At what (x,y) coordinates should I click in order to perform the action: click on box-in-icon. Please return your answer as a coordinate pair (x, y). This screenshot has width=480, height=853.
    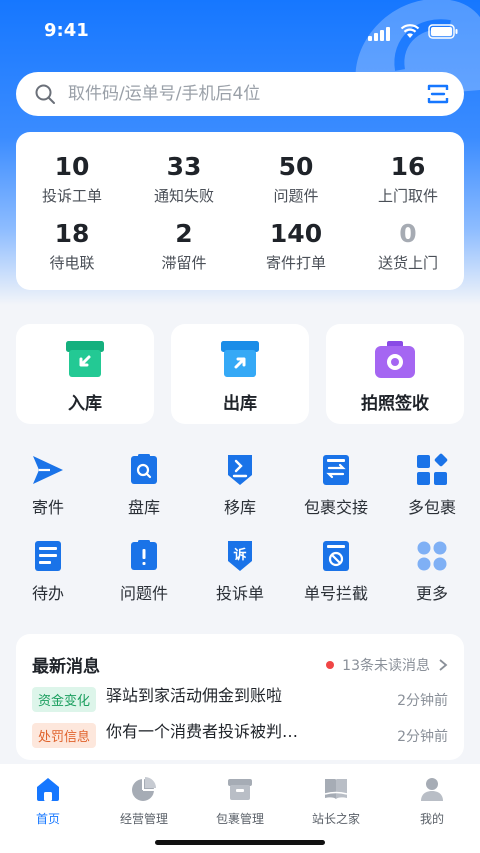
    Looking at the image, I should click on (85, 358).